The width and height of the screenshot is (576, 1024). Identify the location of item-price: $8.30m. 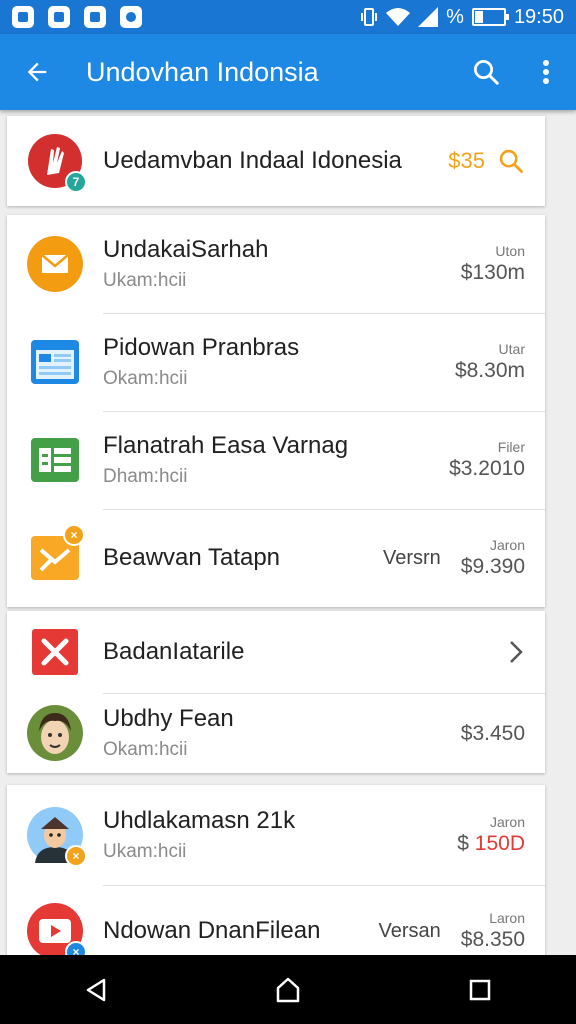
(489, 370).